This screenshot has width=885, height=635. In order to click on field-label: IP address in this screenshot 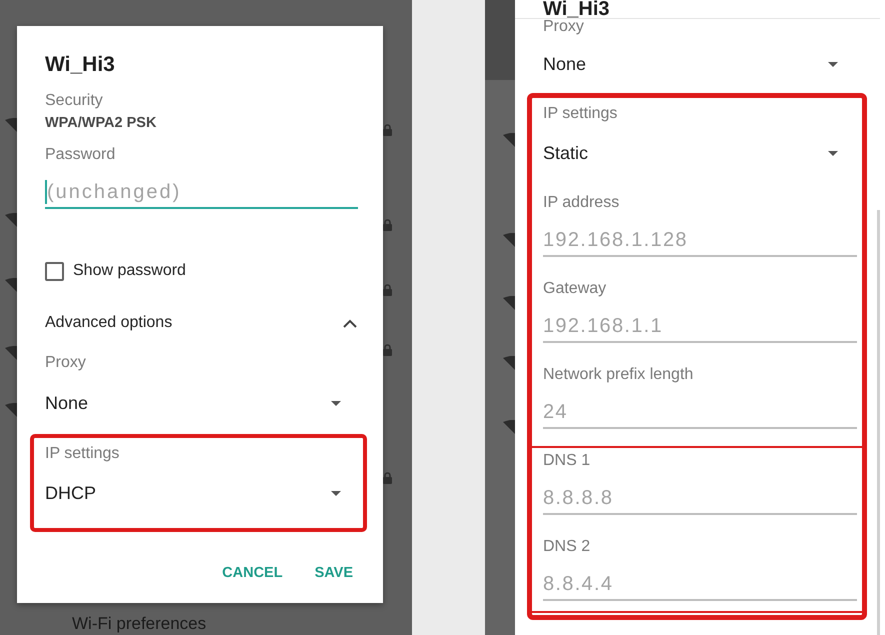, I will do `click(581, 203)`.